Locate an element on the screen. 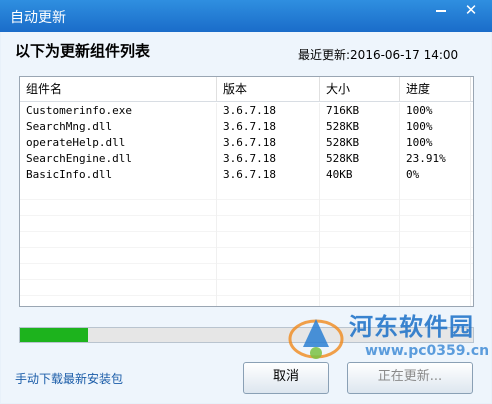 Image resolution: width=492 pixels, height=404 pixels. cell-name: Customerinfo.exe is located at coordinates (118, 111).